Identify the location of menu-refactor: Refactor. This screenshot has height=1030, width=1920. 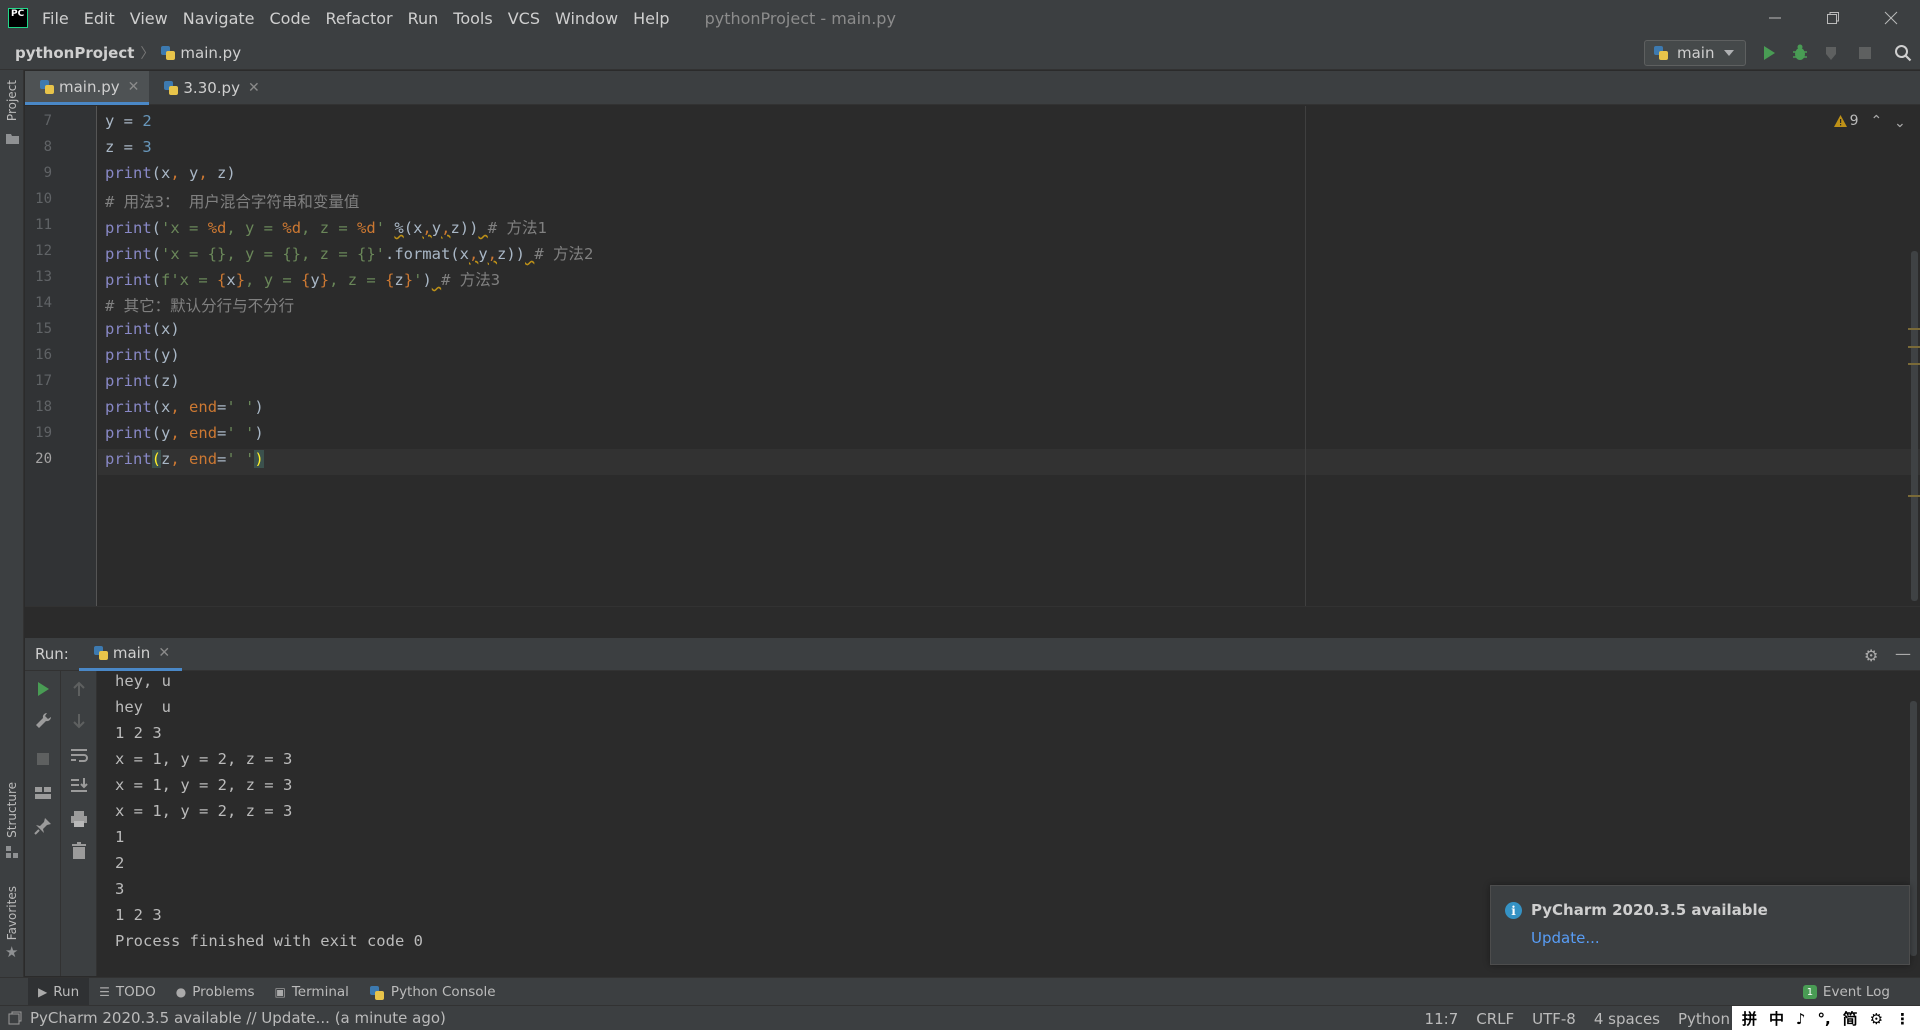
(358, 18).